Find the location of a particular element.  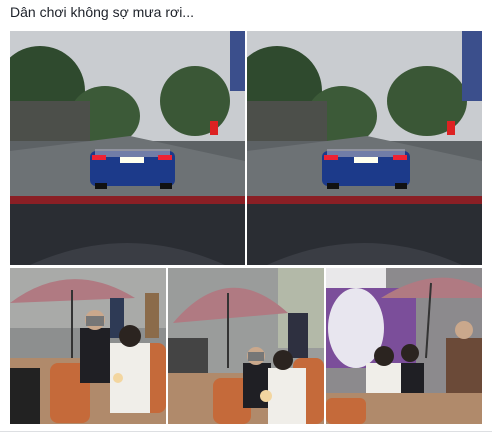

photo-couple-umbrella-right is located at coordinates (404, 346).